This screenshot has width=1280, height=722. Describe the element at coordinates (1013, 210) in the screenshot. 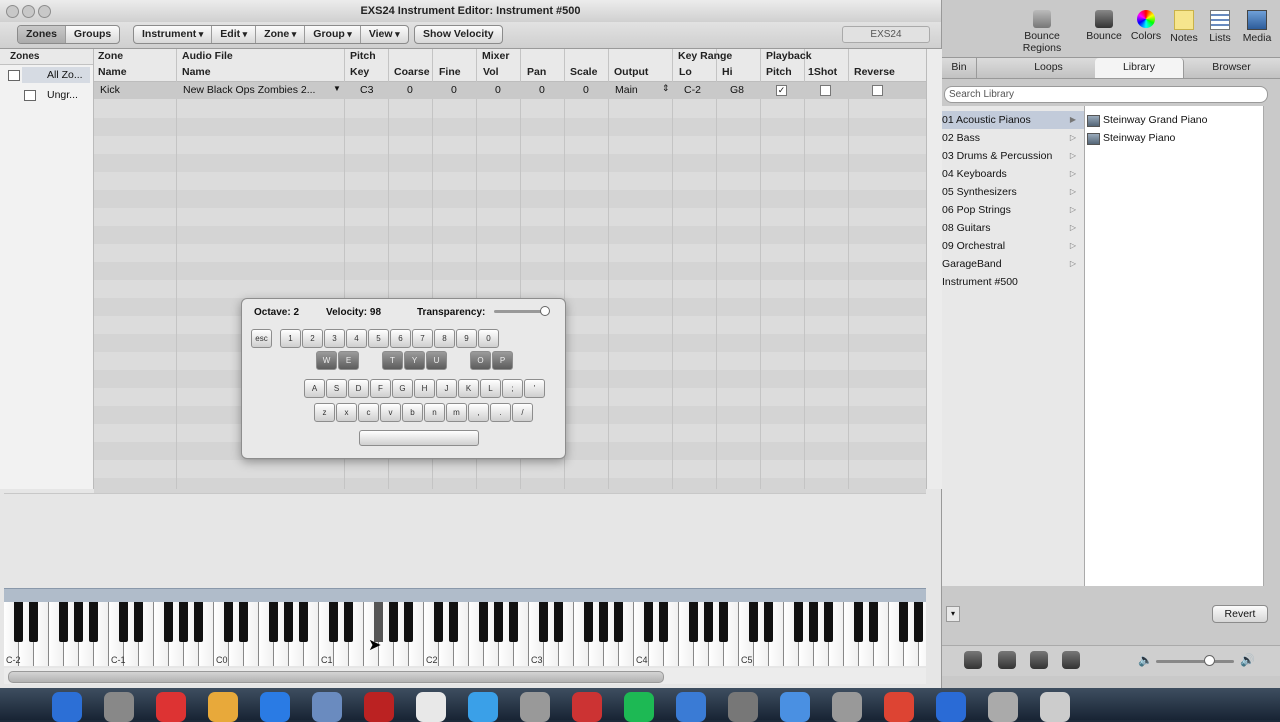

I see `library-category-item: 06 Pop Strings ▷` at that location.